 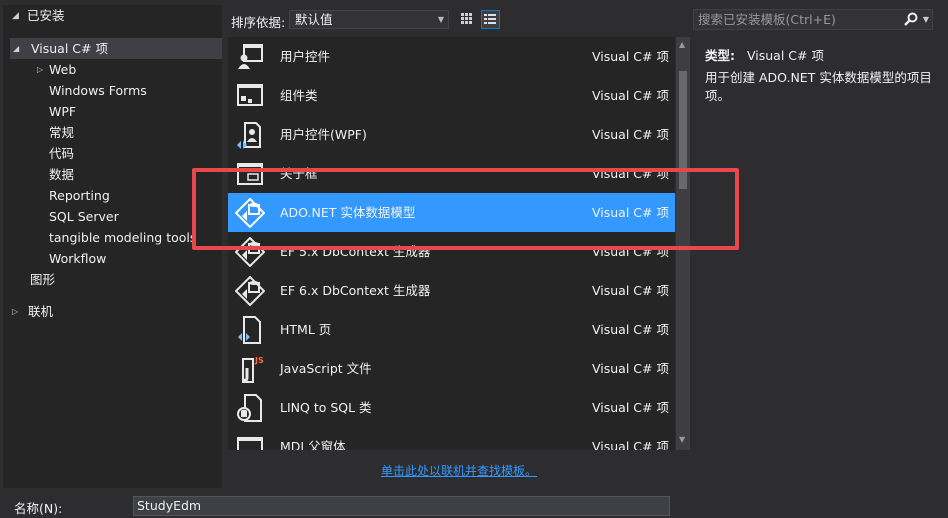 I want to click on tree-item-graphics: 图形, so click(x=42, y=279).